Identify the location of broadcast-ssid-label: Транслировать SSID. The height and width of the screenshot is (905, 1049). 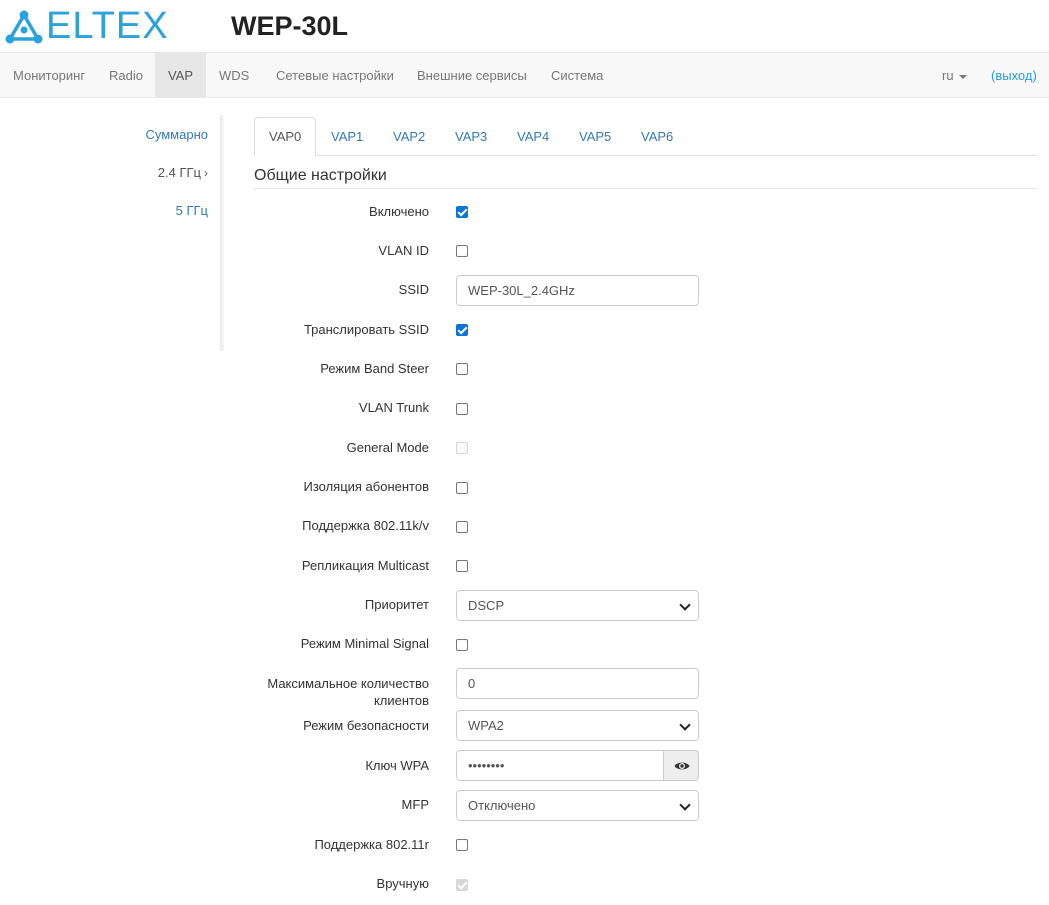
(366, 329).